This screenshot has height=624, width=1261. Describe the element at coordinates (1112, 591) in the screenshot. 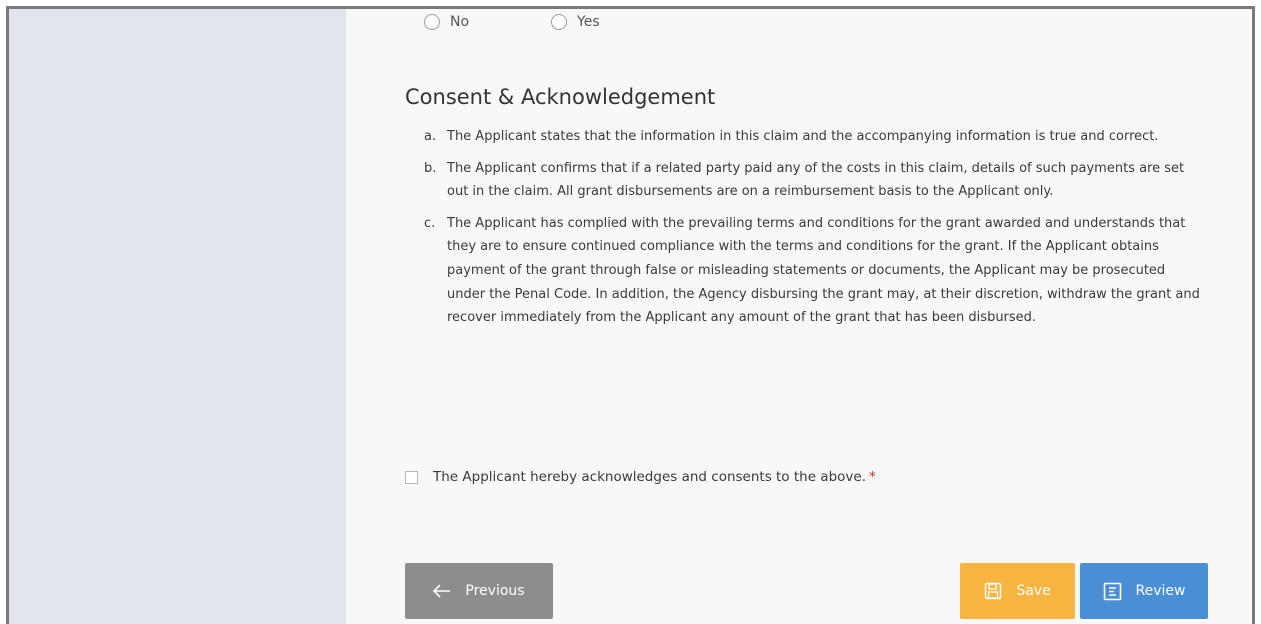

I see `review-icon` at that location.